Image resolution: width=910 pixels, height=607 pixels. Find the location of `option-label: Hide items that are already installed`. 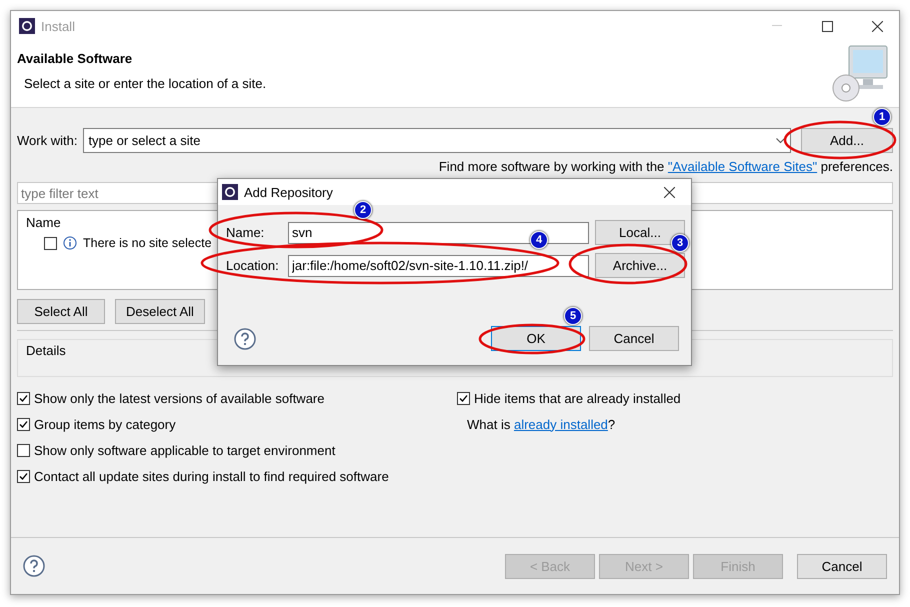

option-label: Hide items that are already installed is located at coordinates (577, 398).